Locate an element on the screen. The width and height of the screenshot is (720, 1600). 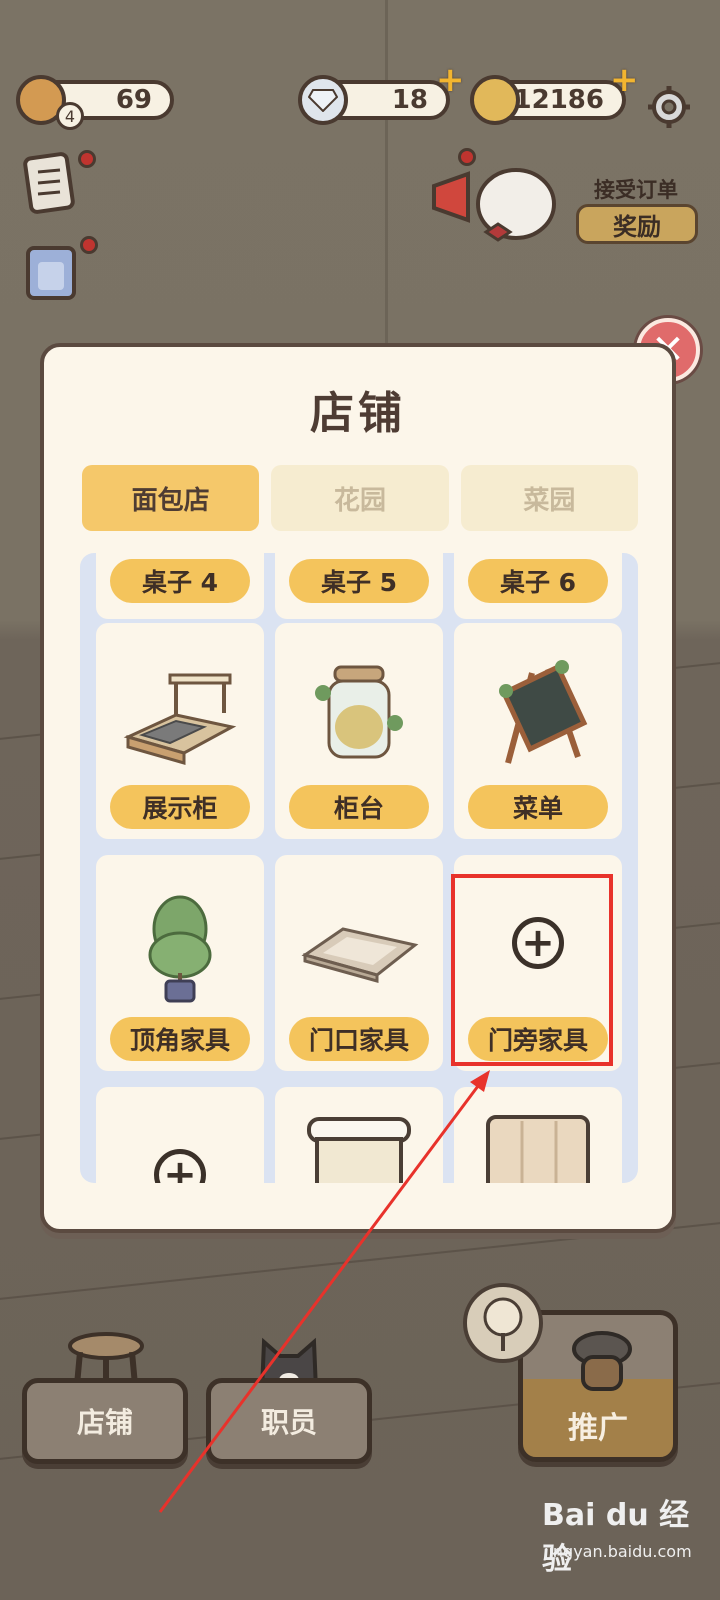
watermark-url: jingyan.baidu.com is located at coordinates (618, 1551).